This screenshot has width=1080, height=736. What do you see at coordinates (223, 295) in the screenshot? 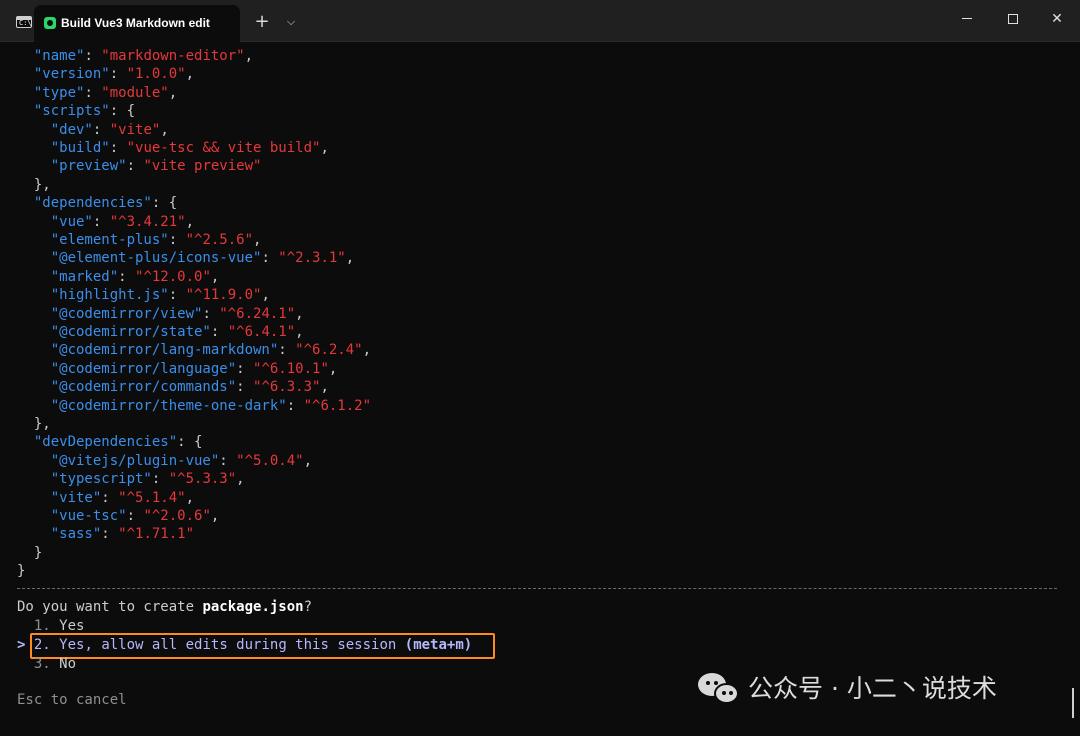
I see `json-string: "^11.9.0"` at bounding box center [223, 295].